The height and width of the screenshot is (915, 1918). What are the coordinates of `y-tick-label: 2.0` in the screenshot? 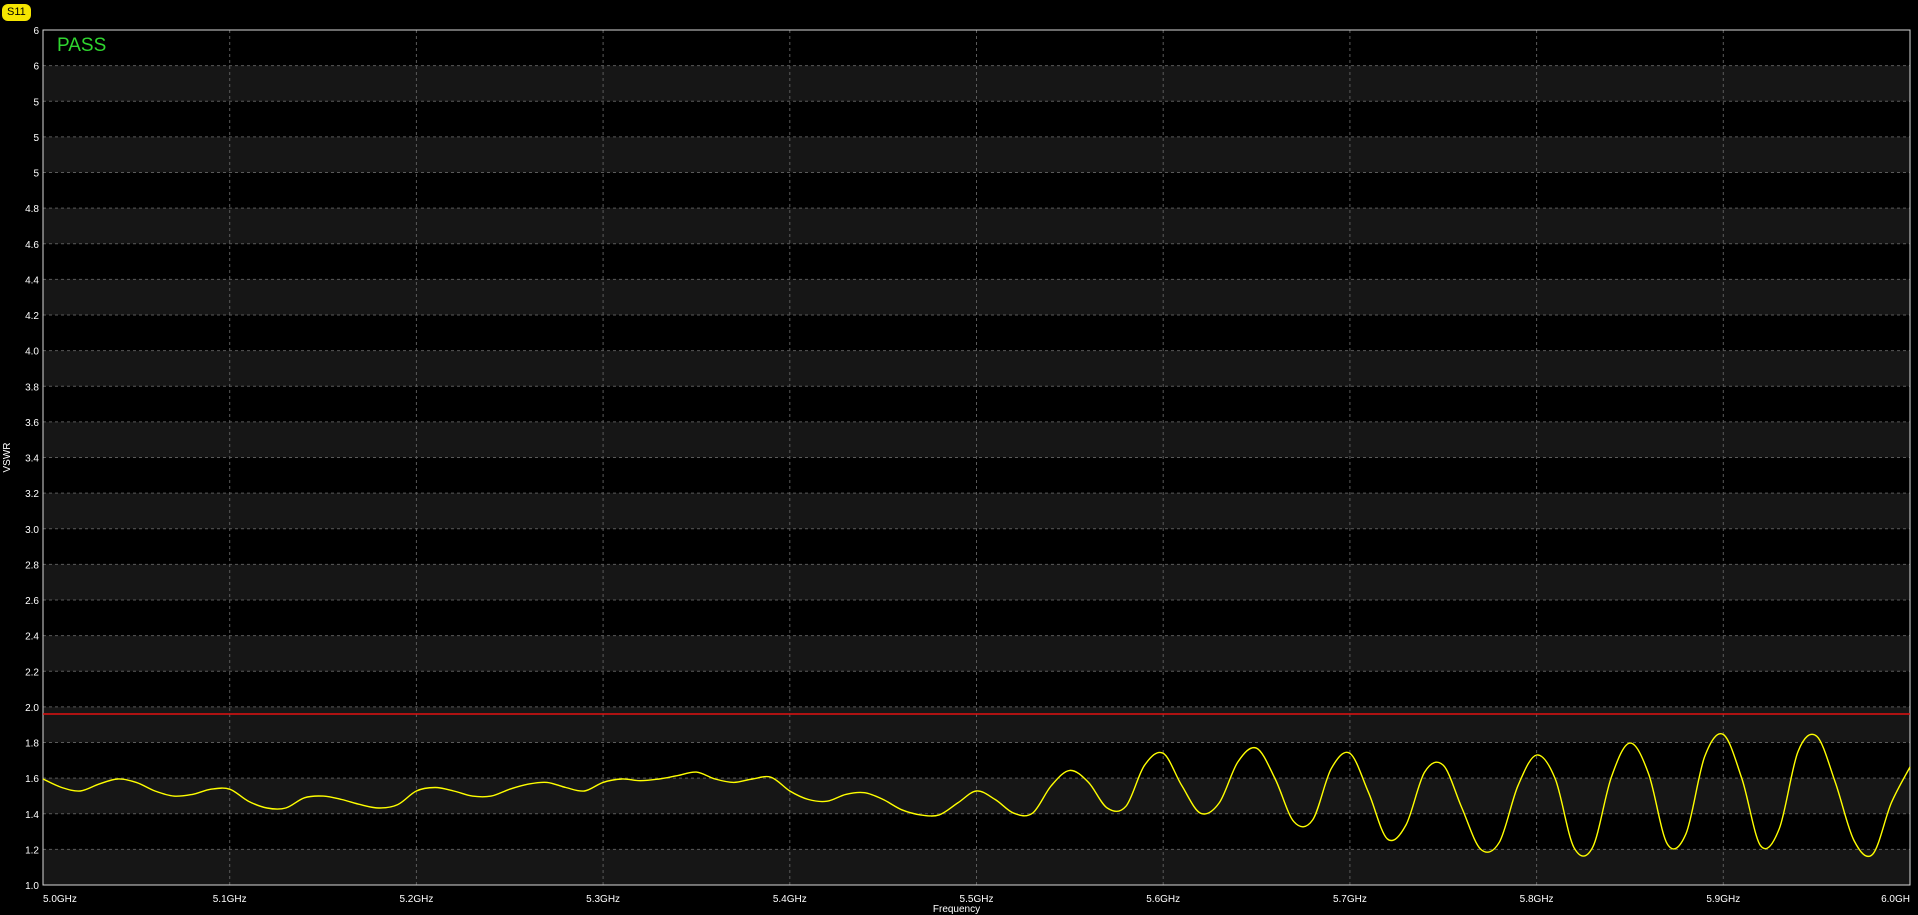 It's located at (32, 708).